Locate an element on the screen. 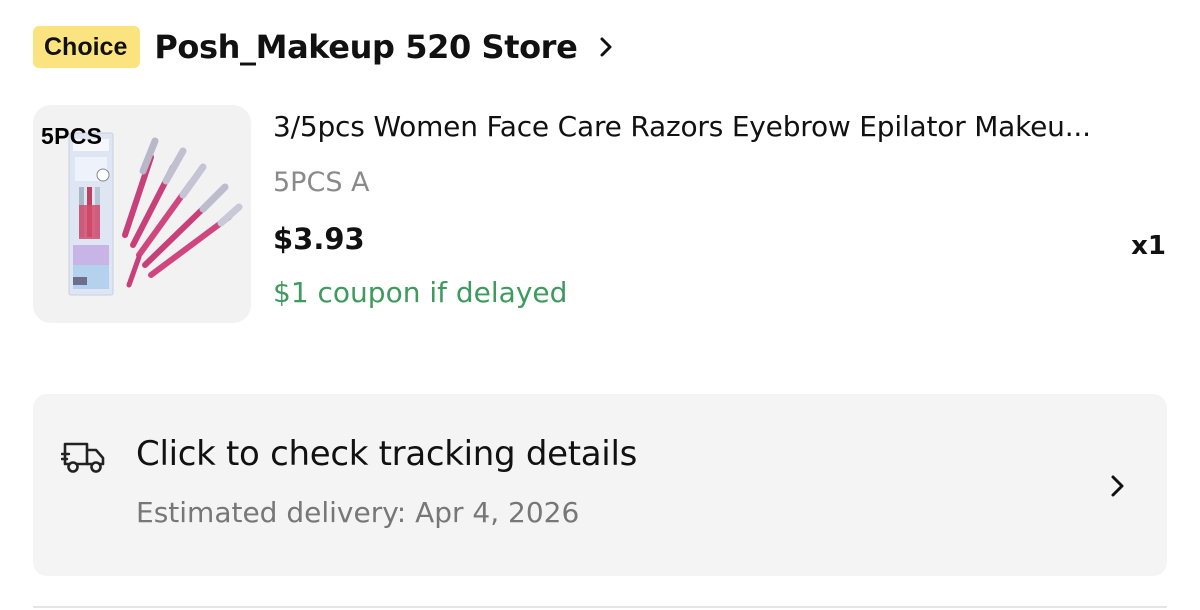 The width and height of the screenshot is (1200, 610). store-header: Choice Posh_Makeup 520 Store is located at coordinates (325, 47).